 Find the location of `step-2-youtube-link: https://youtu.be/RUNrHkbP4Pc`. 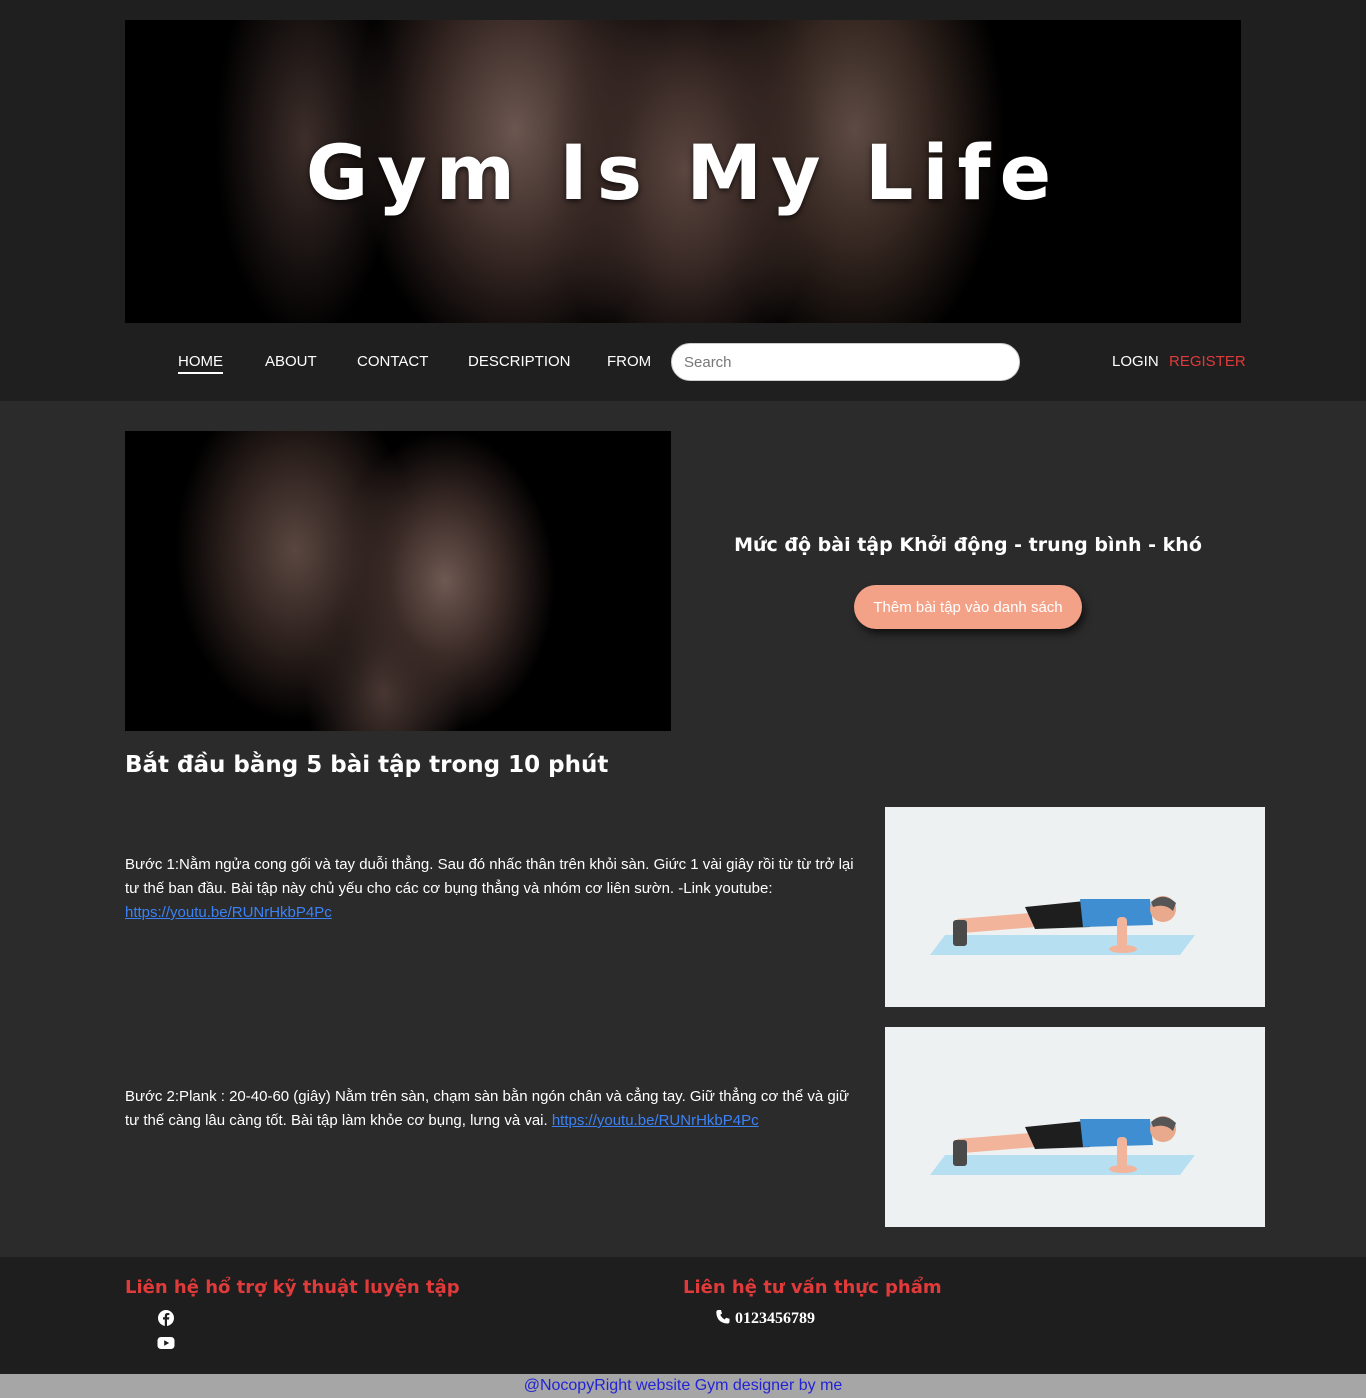

step-2-youtube-link: https://youtu.be/RUNrHkbP4Pc is located at coordinates (655, 1120).